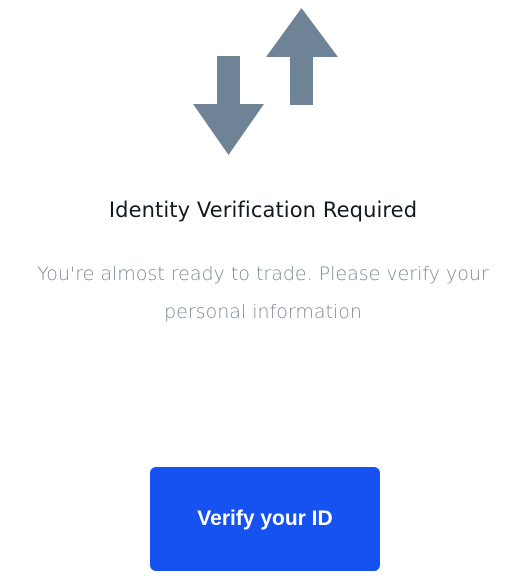 The height and width of the screenshot is (581, 526). What do you see at coordinates (302, 56) in the screenshot?
I see `up-arrow-icon` at bounding box center [302, 56].